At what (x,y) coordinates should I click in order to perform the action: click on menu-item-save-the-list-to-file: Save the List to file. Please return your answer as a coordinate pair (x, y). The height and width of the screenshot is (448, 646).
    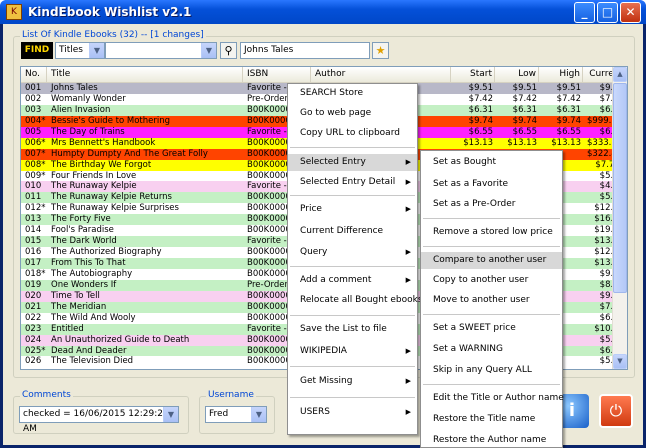
    Looking at the image, I should click on (352, 329).